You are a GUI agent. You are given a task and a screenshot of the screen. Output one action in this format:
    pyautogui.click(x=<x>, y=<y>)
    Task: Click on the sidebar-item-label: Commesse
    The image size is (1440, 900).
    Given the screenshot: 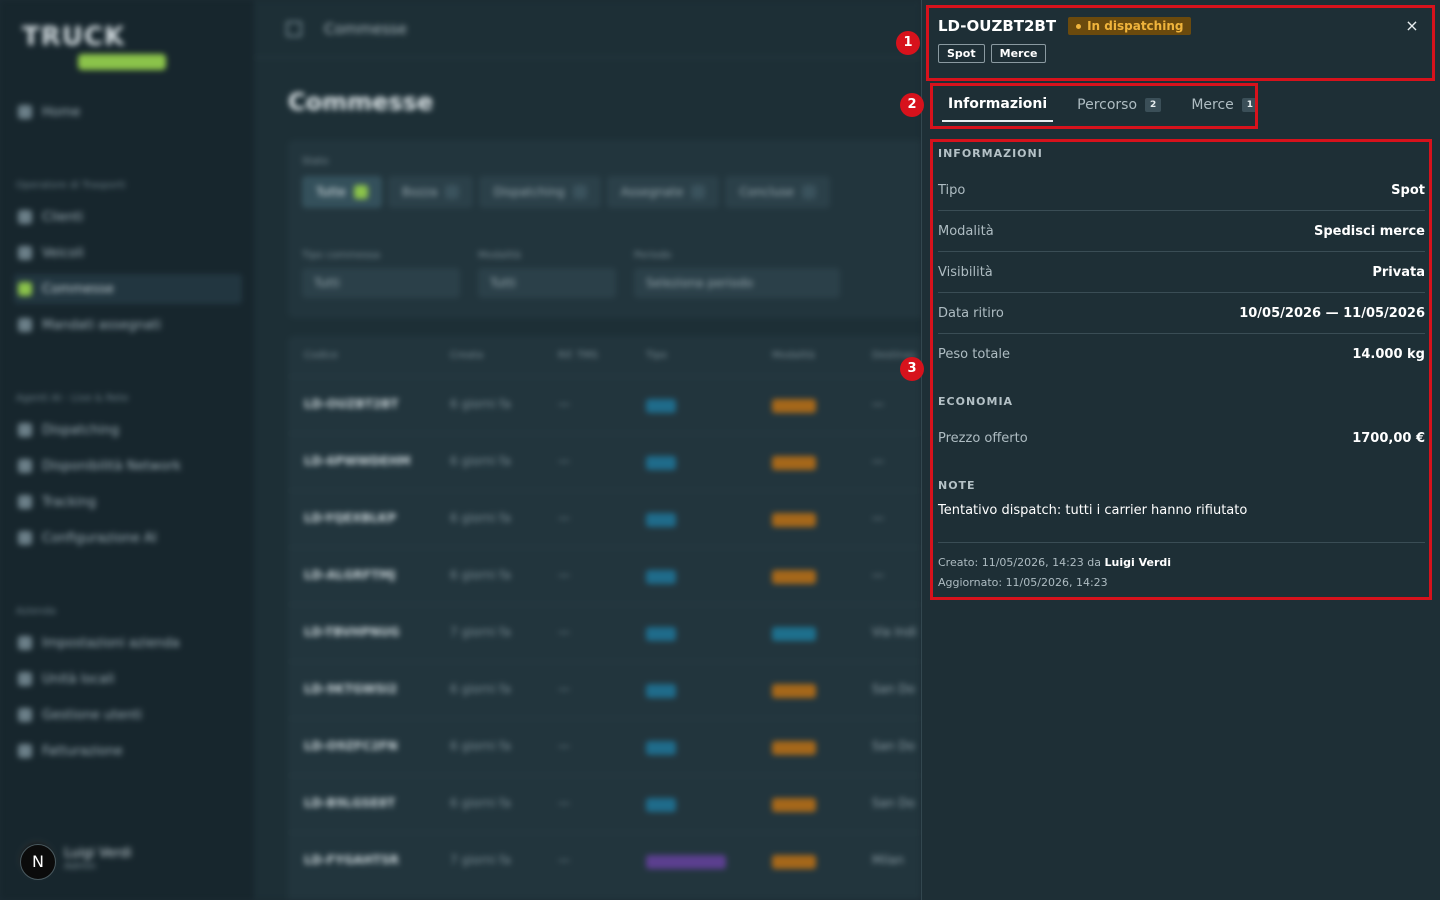 What is the action you would take?
    pyautogui.click(x=78, y=289)
    